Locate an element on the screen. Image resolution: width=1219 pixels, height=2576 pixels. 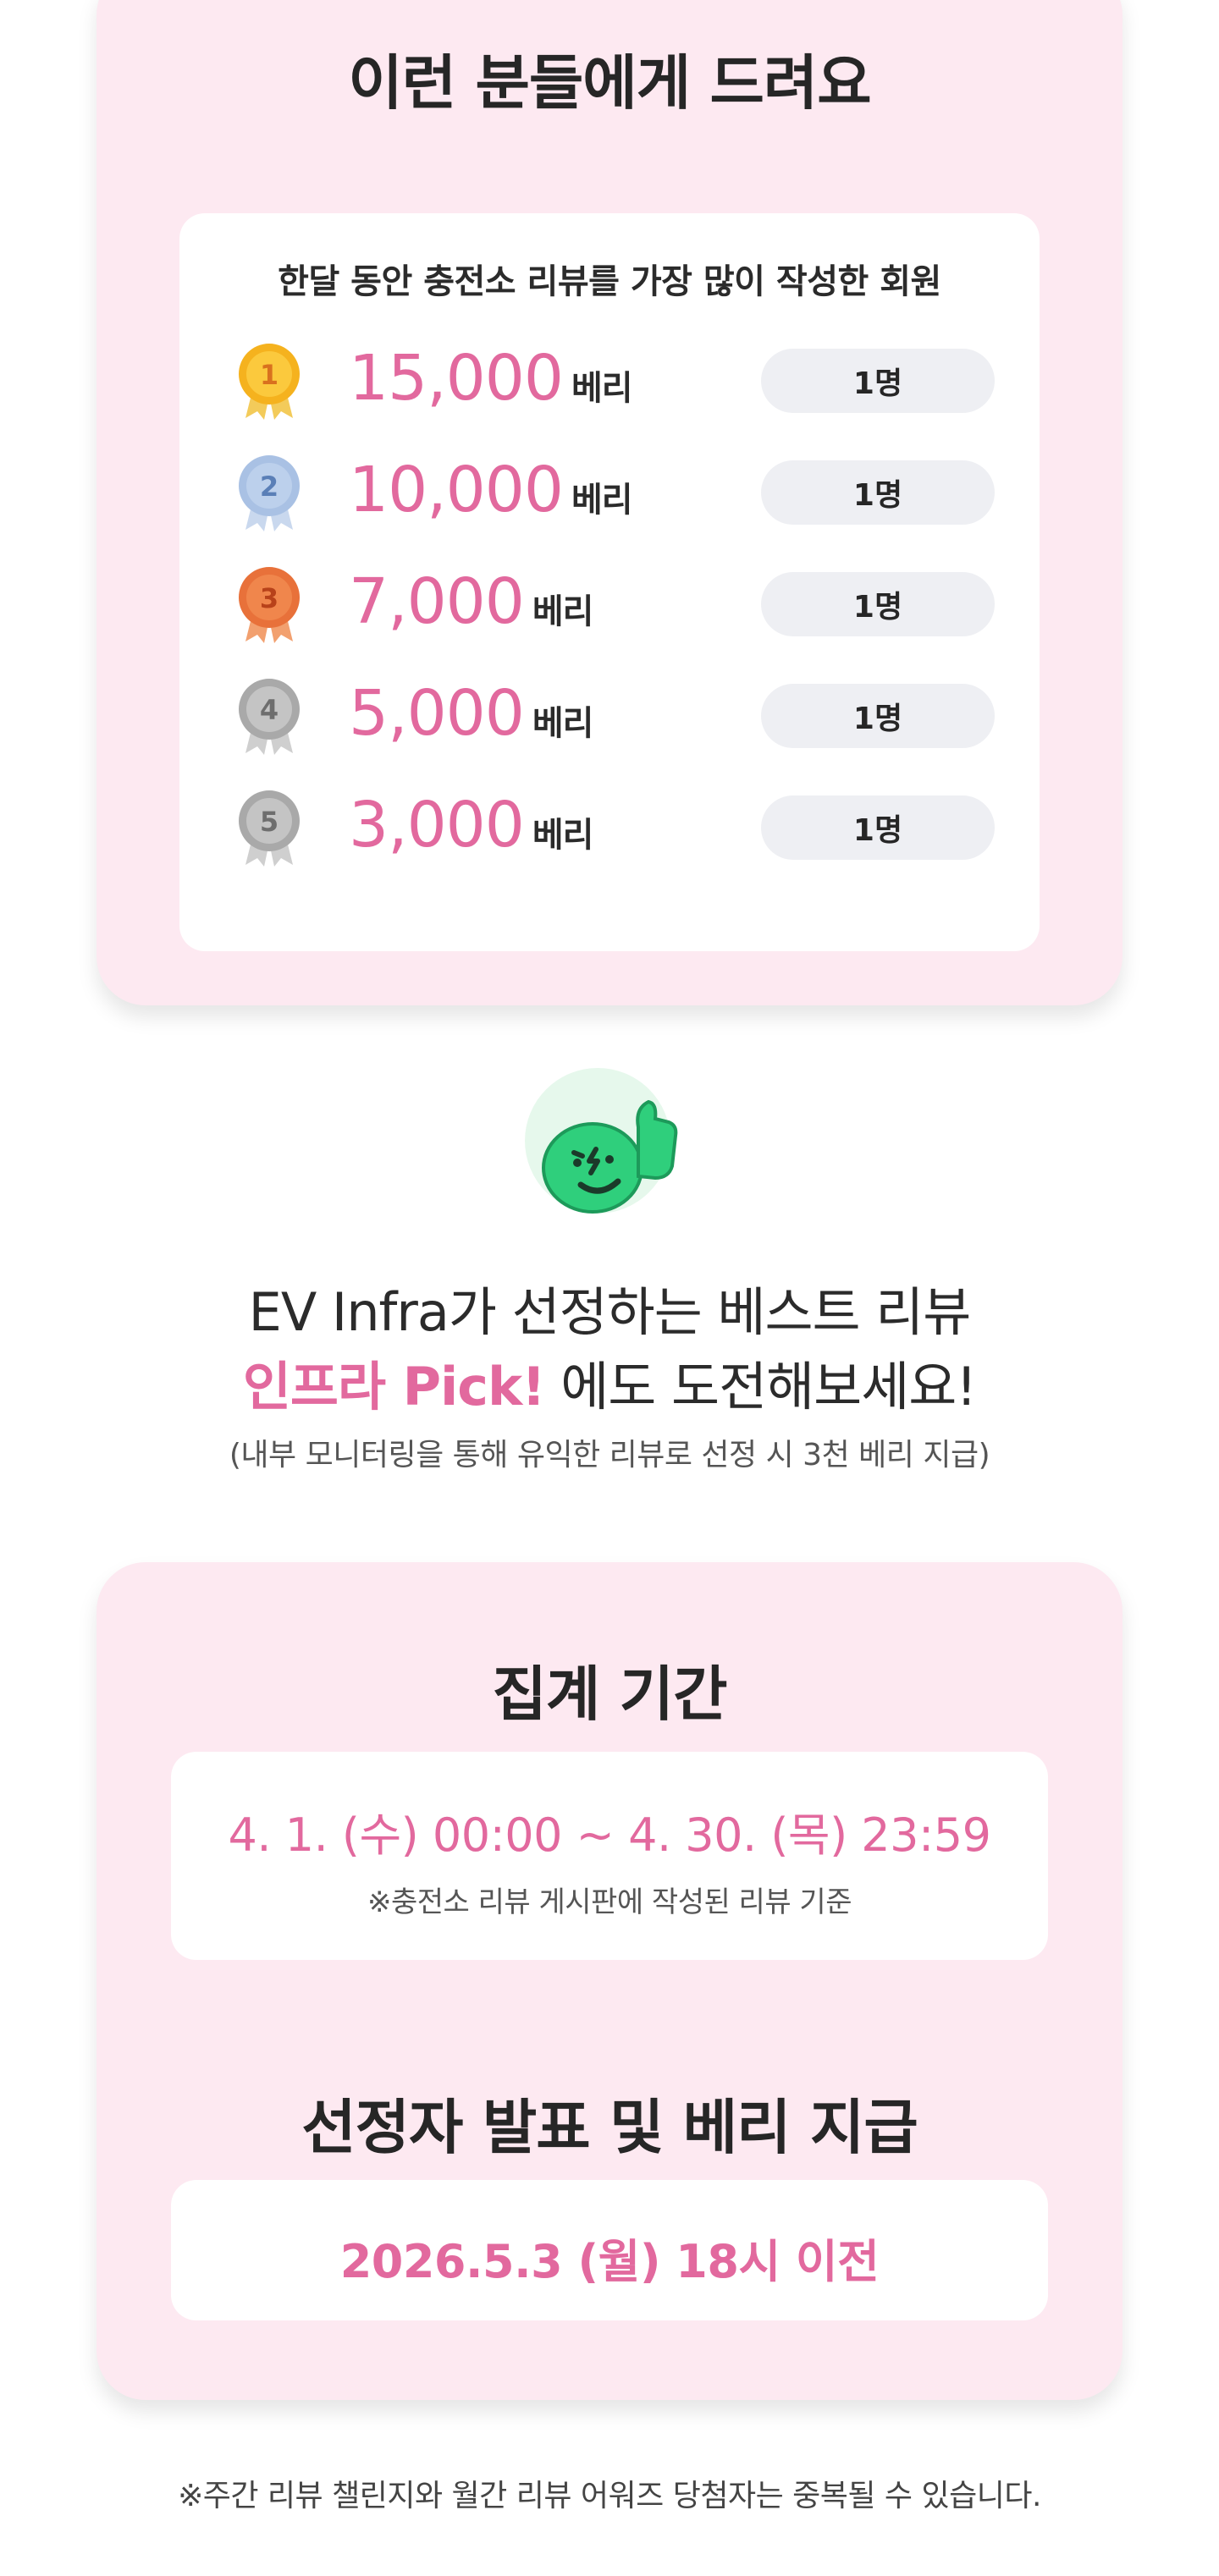
prize-amount: 10,000 베리 is located at coordinates (491, 490).